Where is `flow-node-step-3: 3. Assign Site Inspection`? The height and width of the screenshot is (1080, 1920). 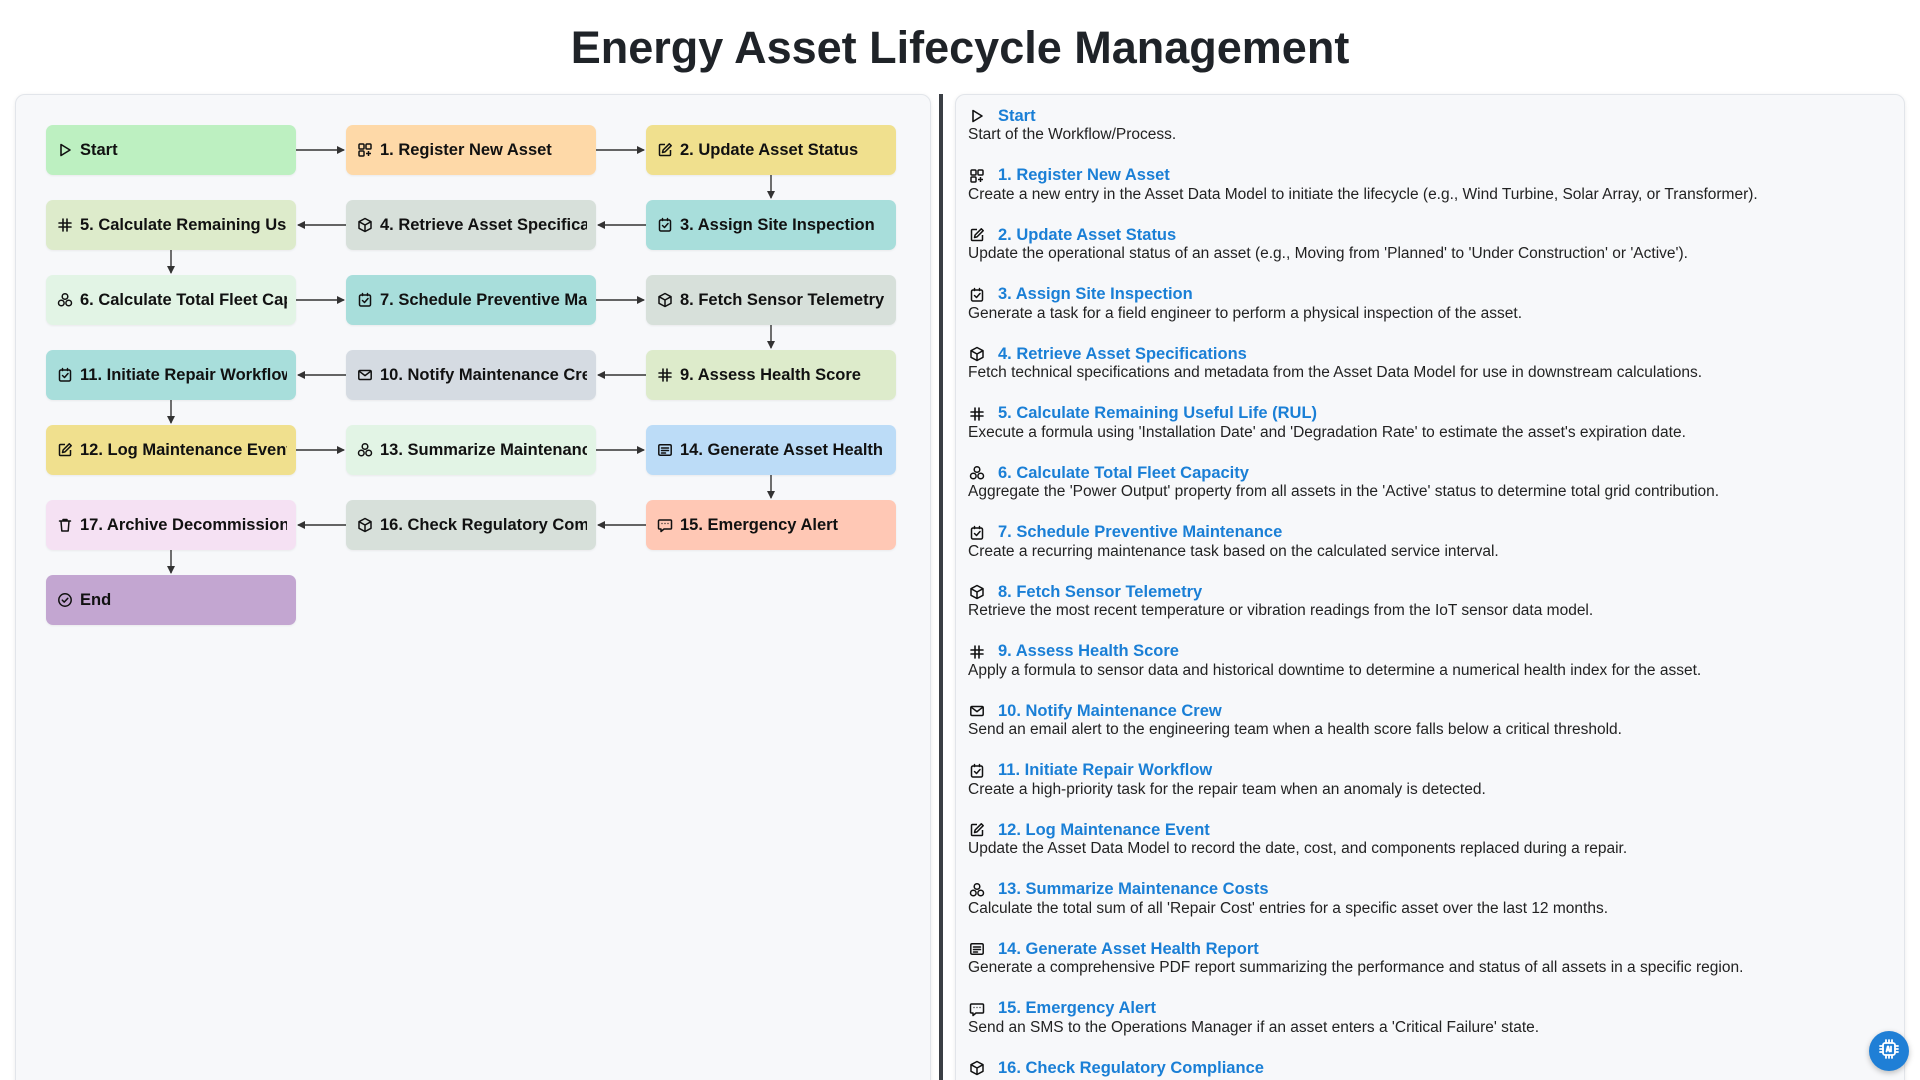
flow-node-step-3: 3. Assign Site Inspection is located at coordinates (771, 225).